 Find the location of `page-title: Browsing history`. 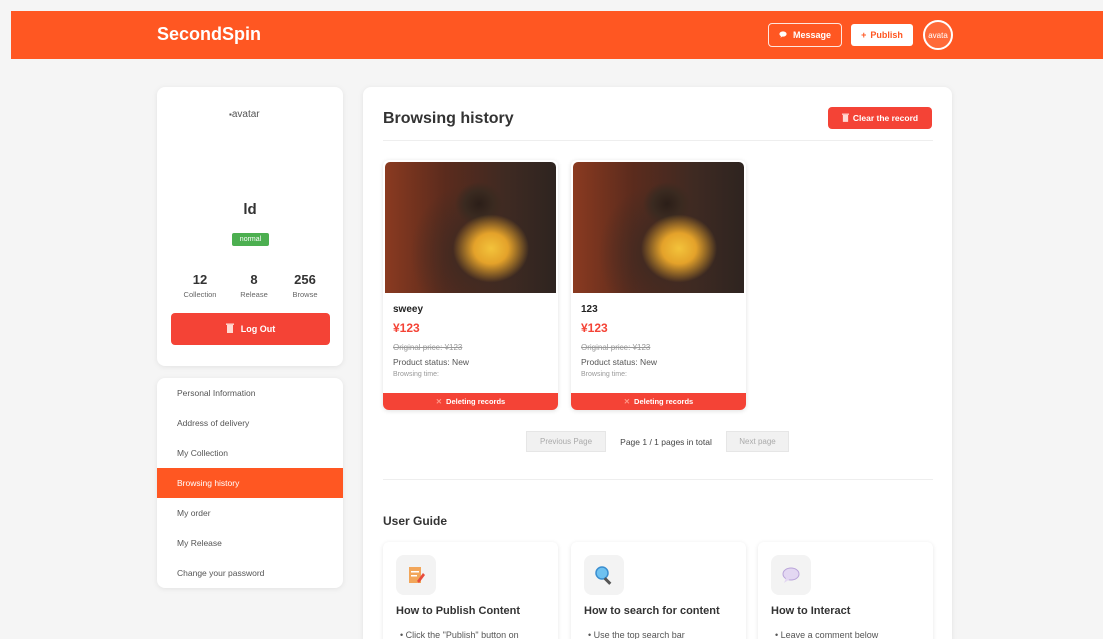

page-title: Browsing history is located at coordinates (448, 118).